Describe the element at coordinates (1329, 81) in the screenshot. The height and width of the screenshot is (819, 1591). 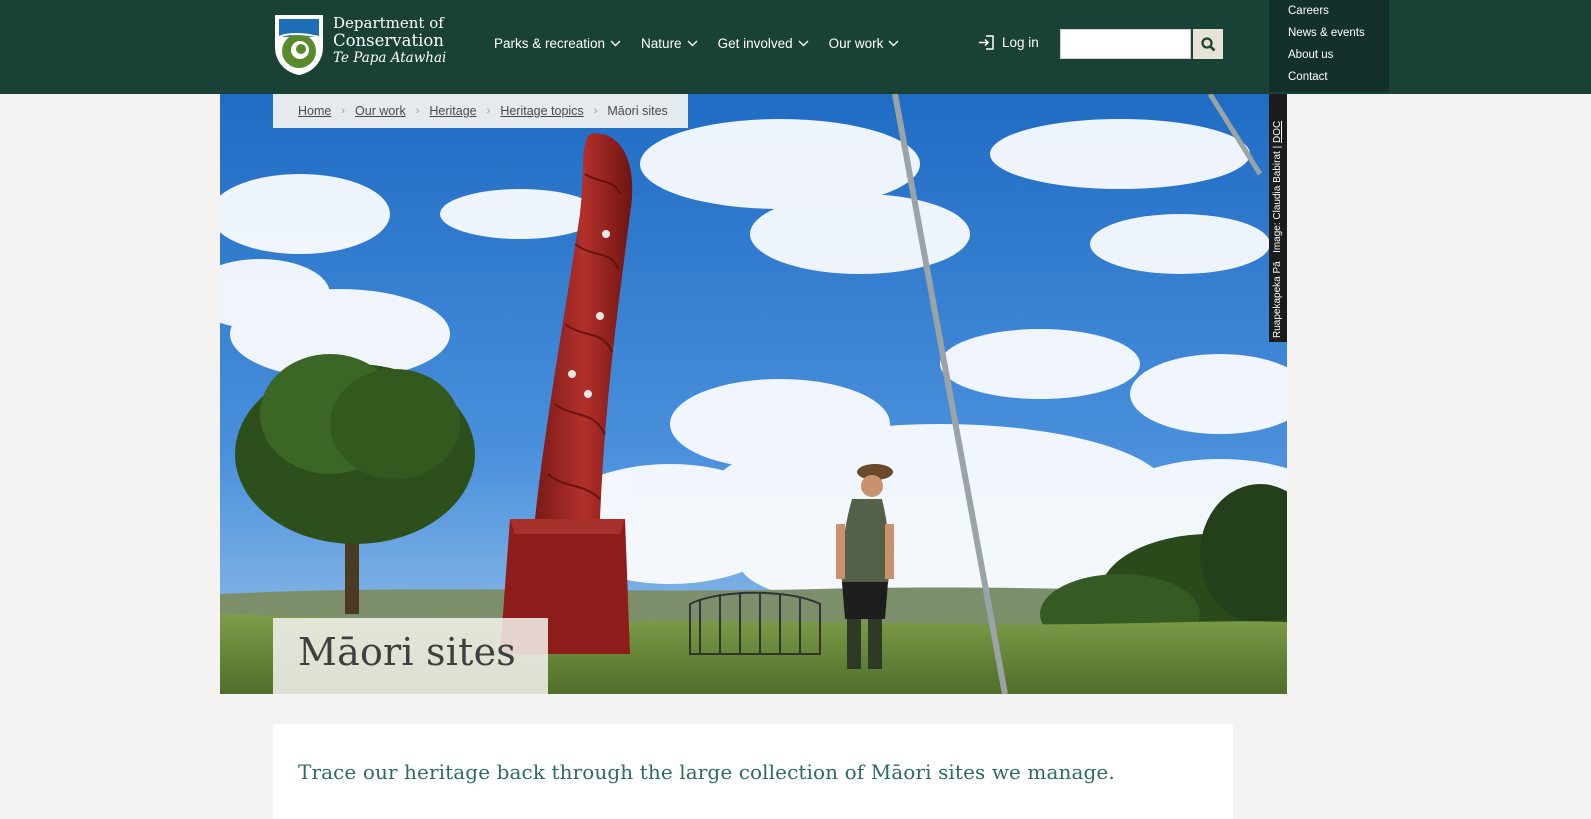
I see `secondary-nav-contact: Contact` at that location.